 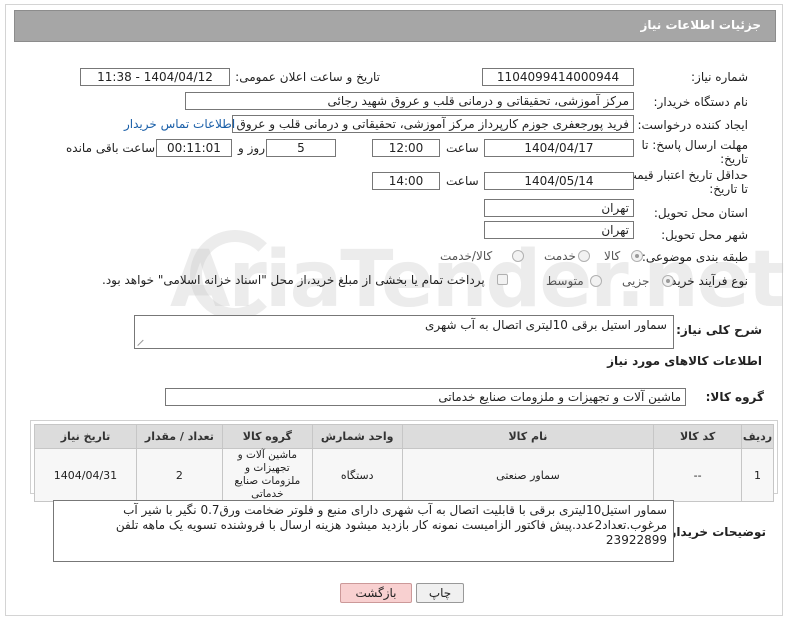 I want to click on remaining-label: ساعت باقی مانده, so click(x=111, y=148).